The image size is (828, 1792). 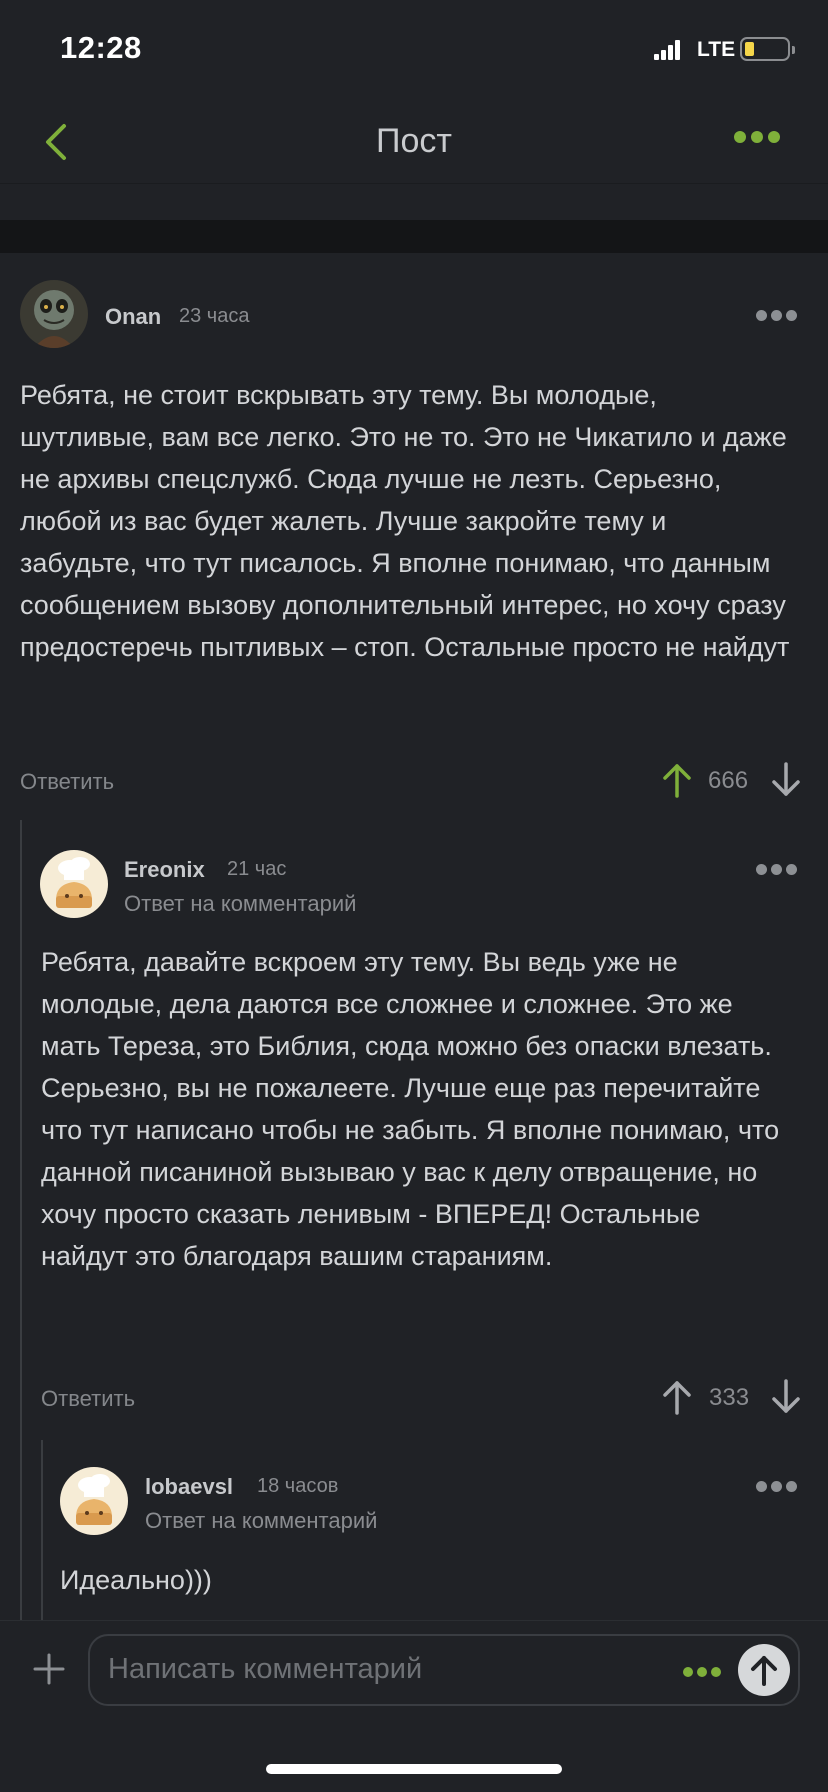 I want to click on comment-text: Идеально))), so click(x=136, y=1580).